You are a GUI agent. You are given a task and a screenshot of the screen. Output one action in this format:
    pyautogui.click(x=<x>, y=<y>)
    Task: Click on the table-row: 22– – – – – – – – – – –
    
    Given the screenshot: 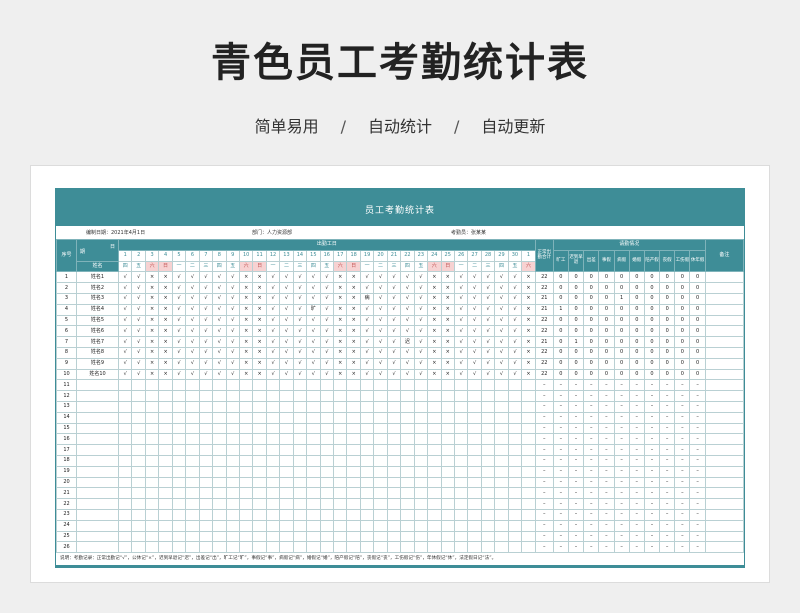 What is the action you would take?
    pyautogui.click(x=400, y=504)
    